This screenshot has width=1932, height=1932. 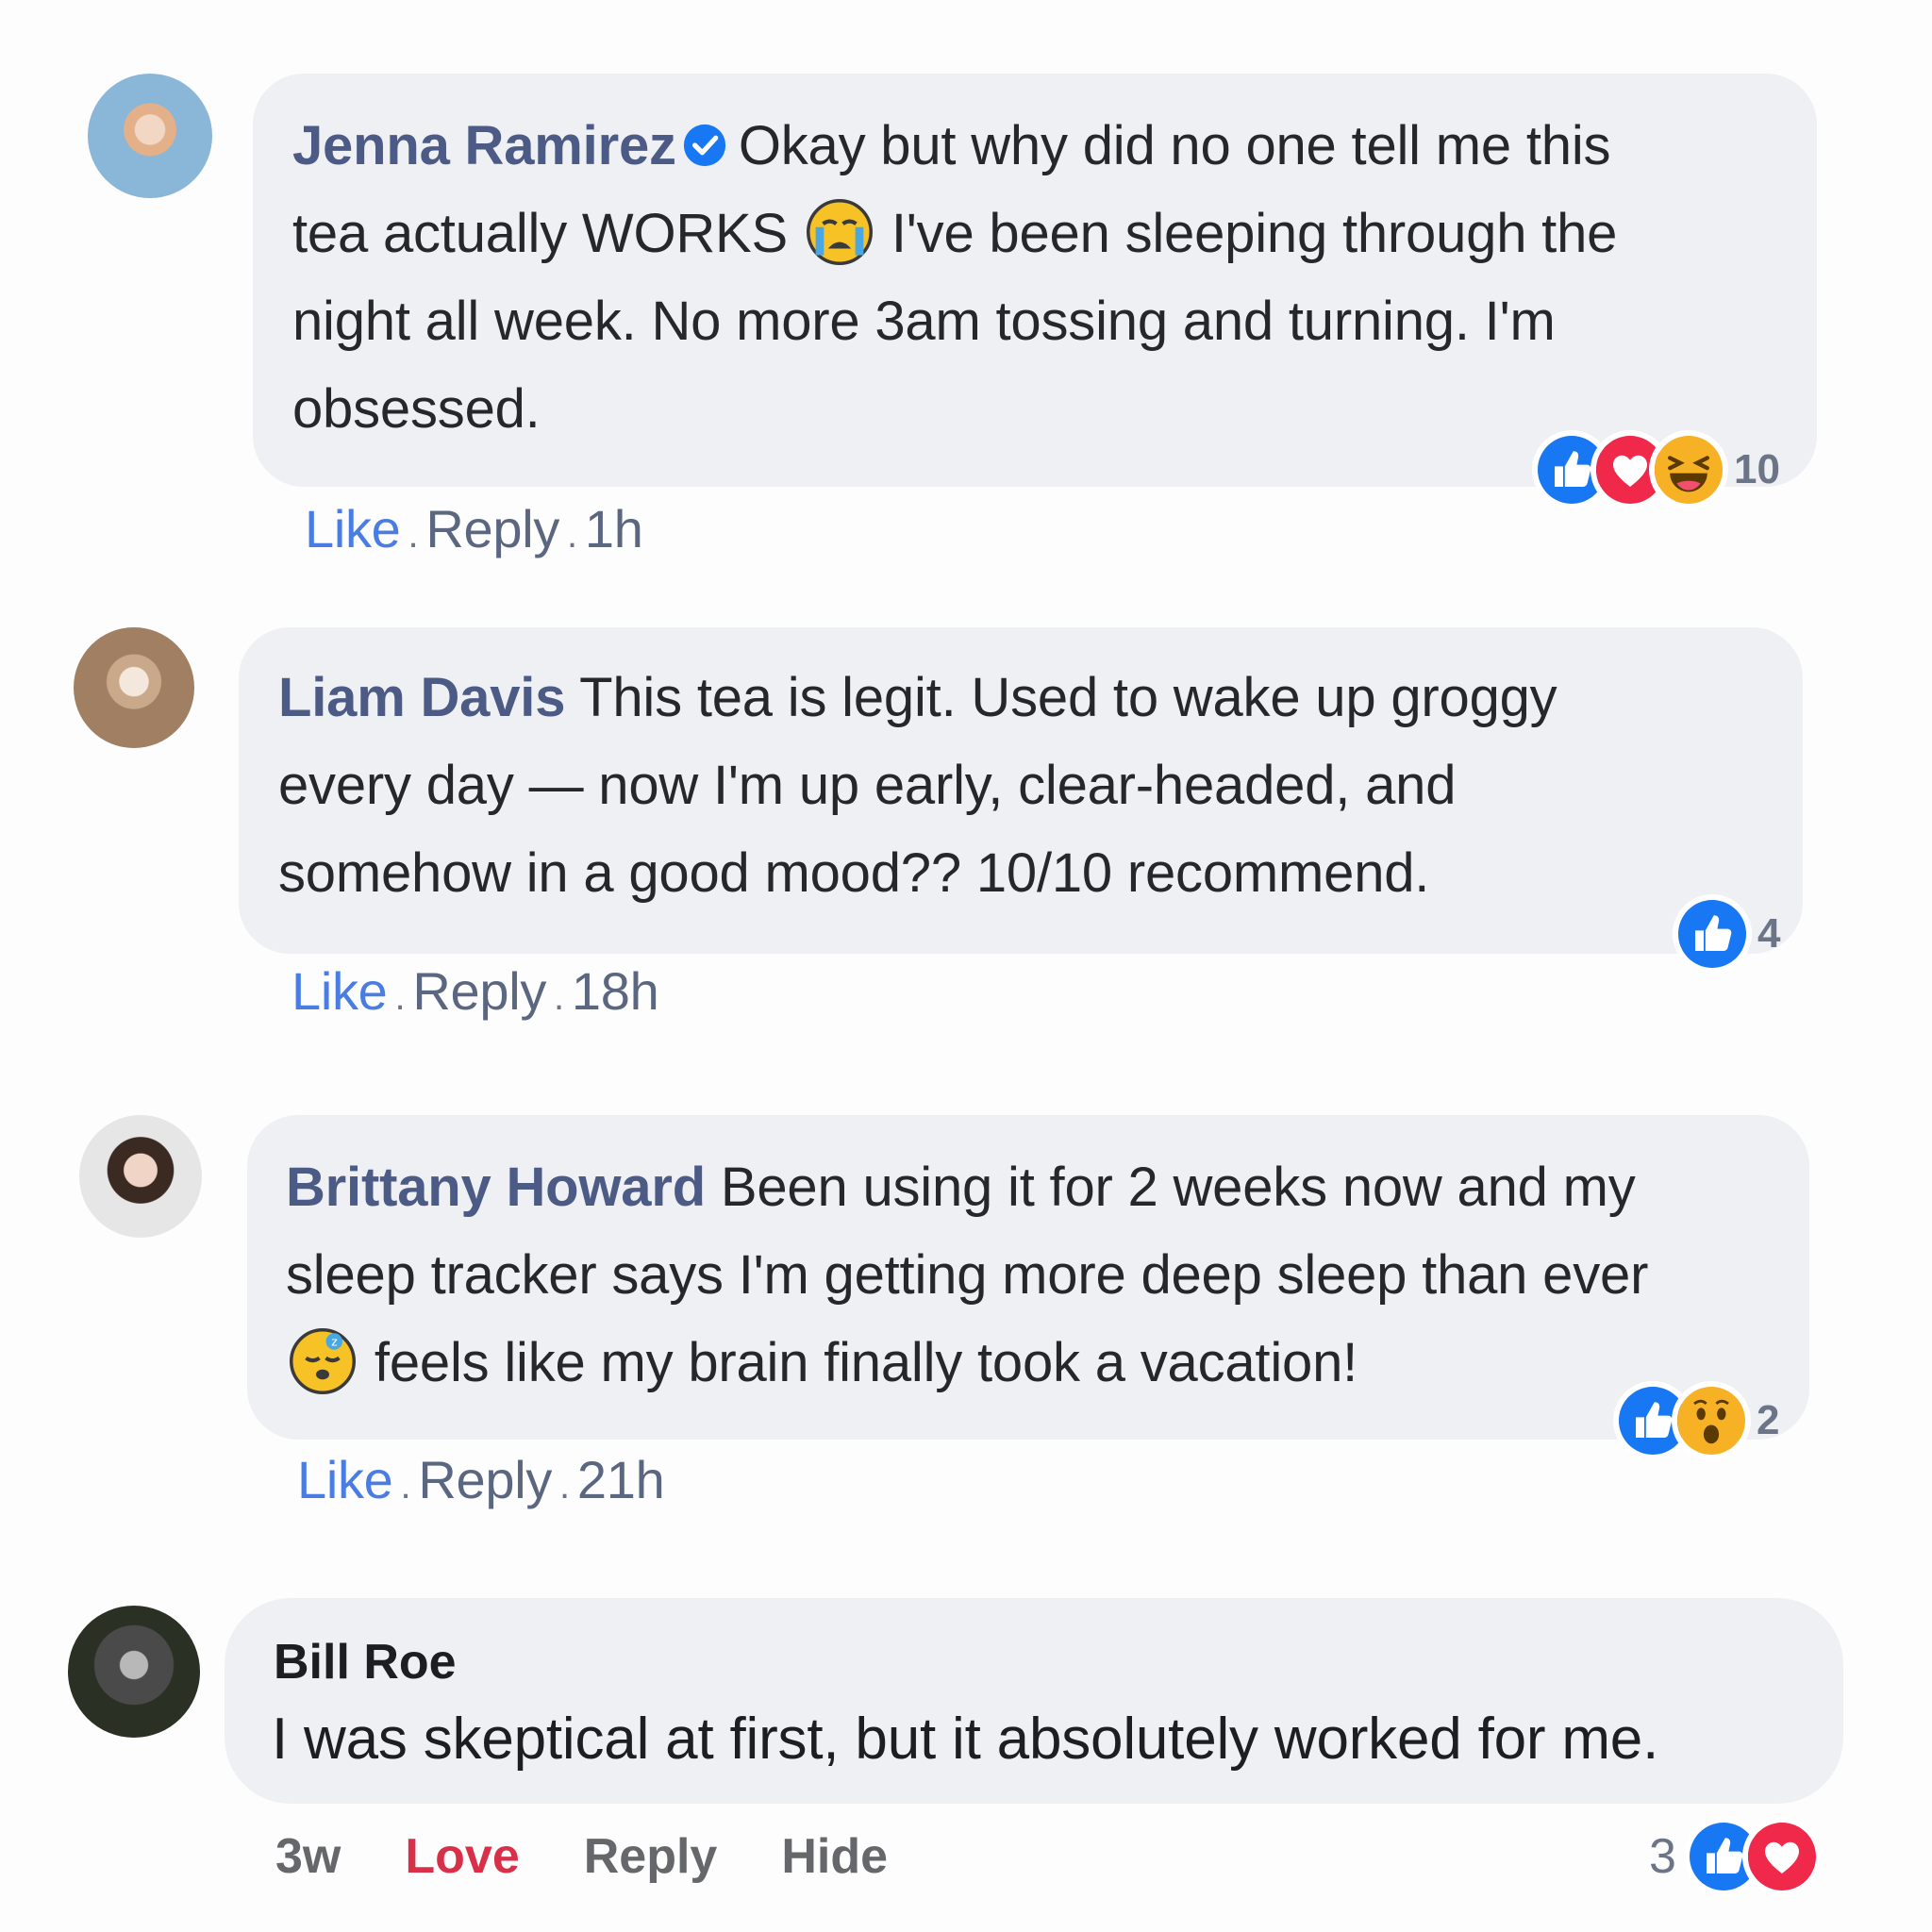 I want to click on reaction-summary: 3, so click(x=1736, y=1856).